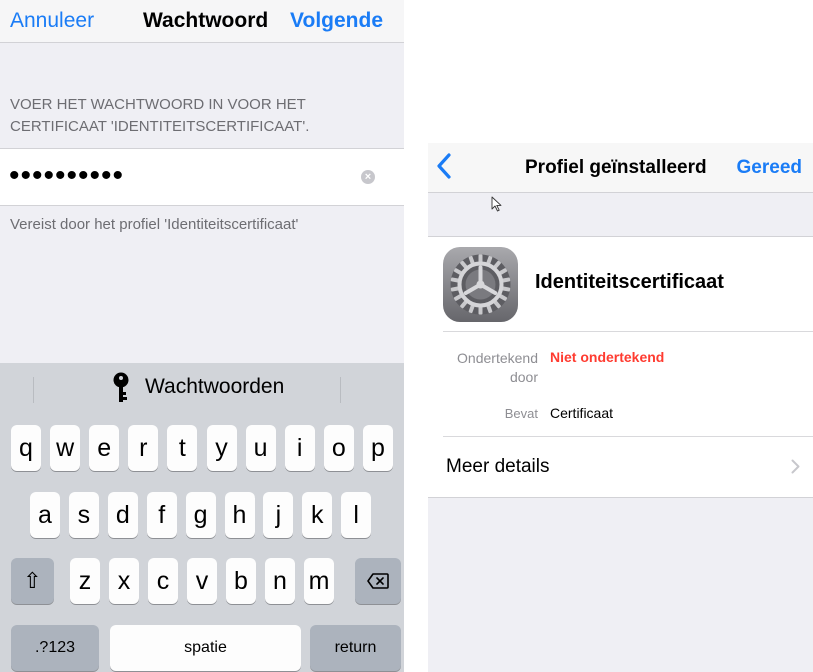 Image resolution: width=813 pixels, height=672 pixels. What do you see at coordinates (260, 448) in the screenshot?
I see `key-u: u` at bounding box center [260, 448].